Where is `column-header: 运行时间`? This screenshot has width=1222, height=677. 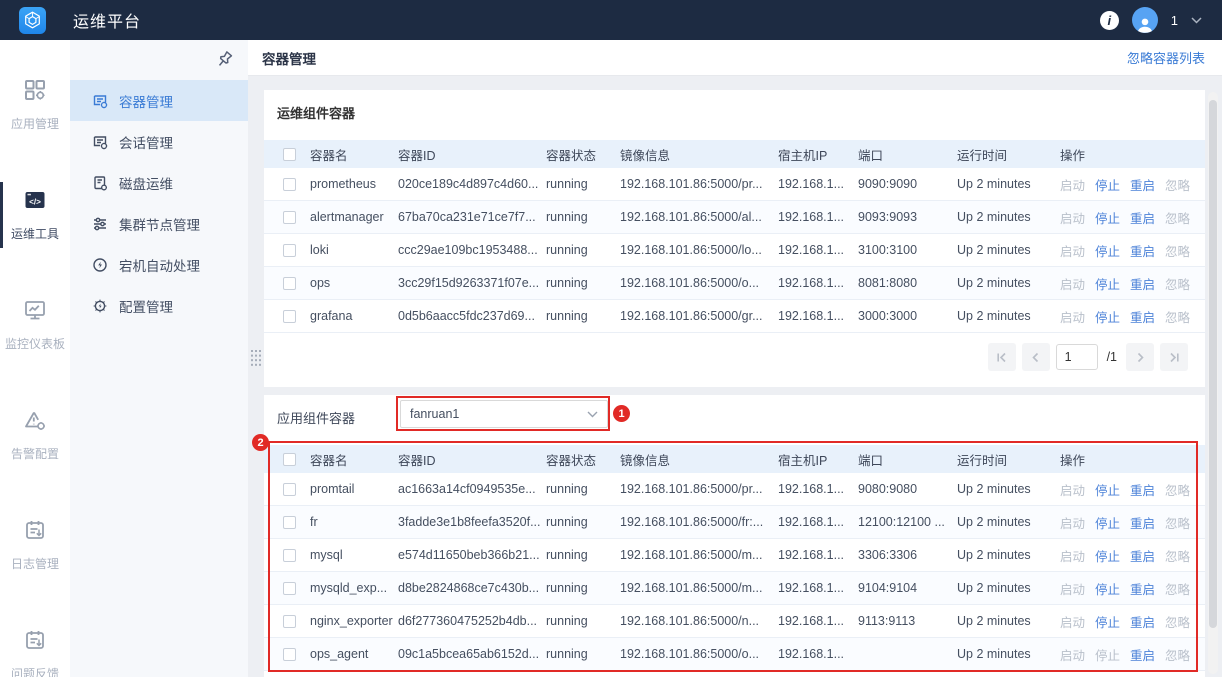 column-header: 运行时间 is located at coordinates (982, 155).